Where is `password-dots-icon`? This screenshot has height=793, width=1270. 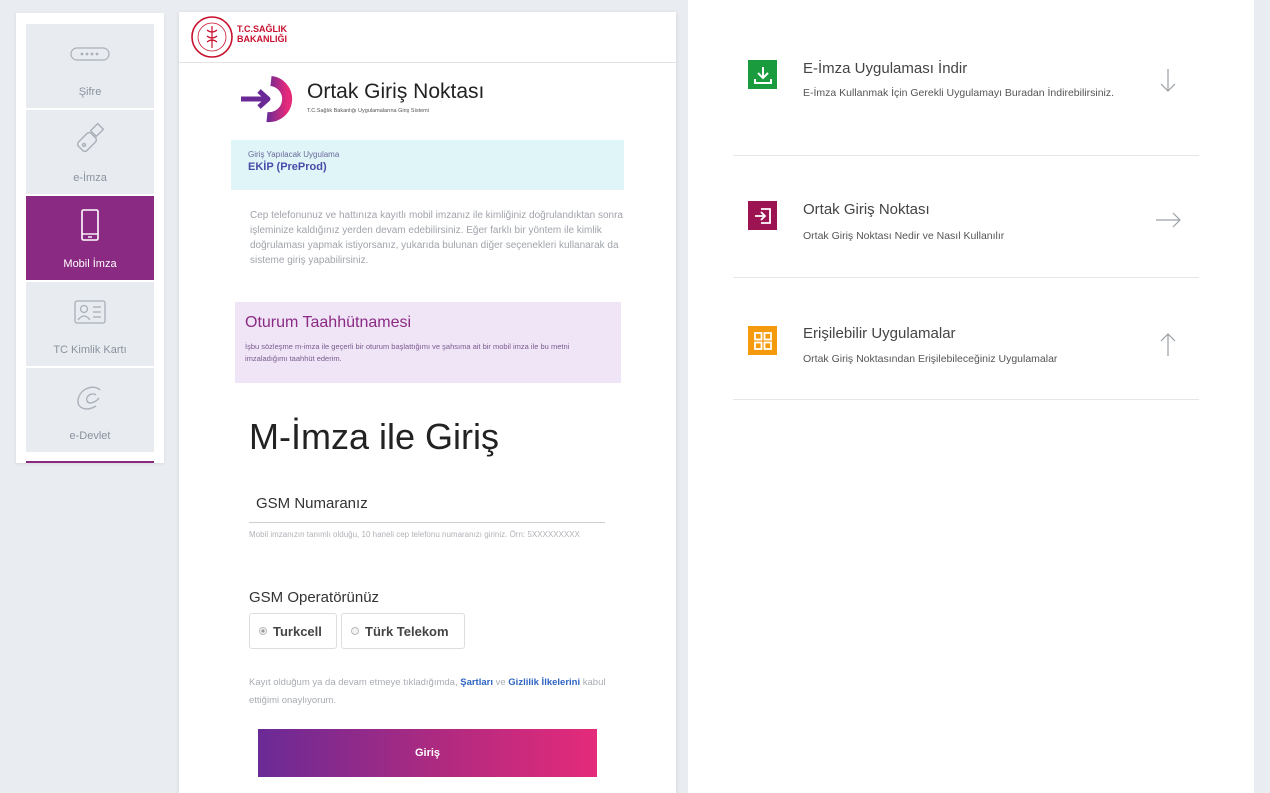
password-dots-icon is located at coordinates (90, 54).